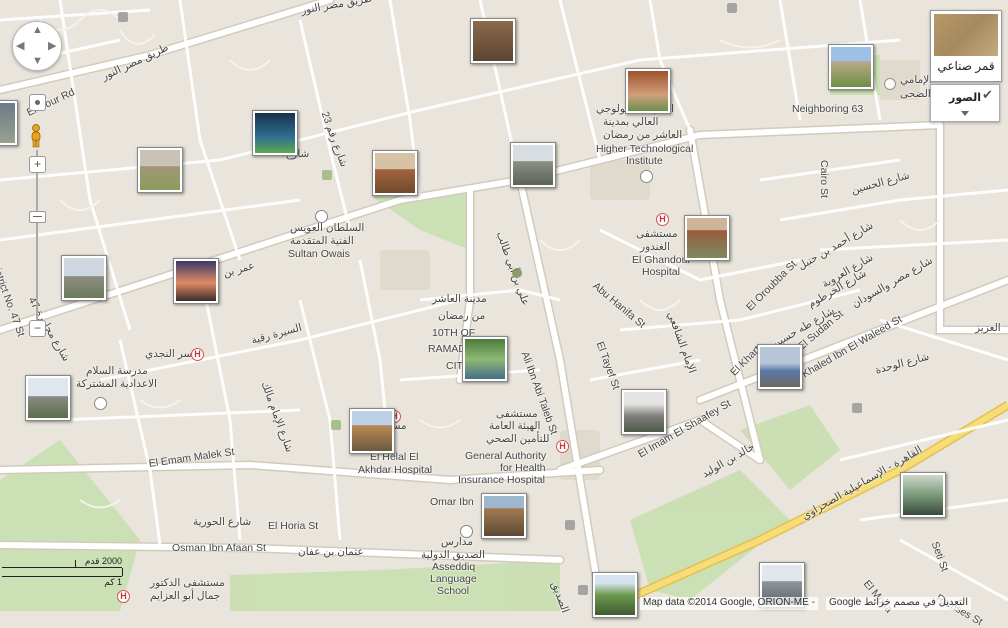  What do you see at coordinates (452, 502) in the screenshot?
I see `map-label-omar-ibn: Omar Ibn` at bounding box center [452, 502].